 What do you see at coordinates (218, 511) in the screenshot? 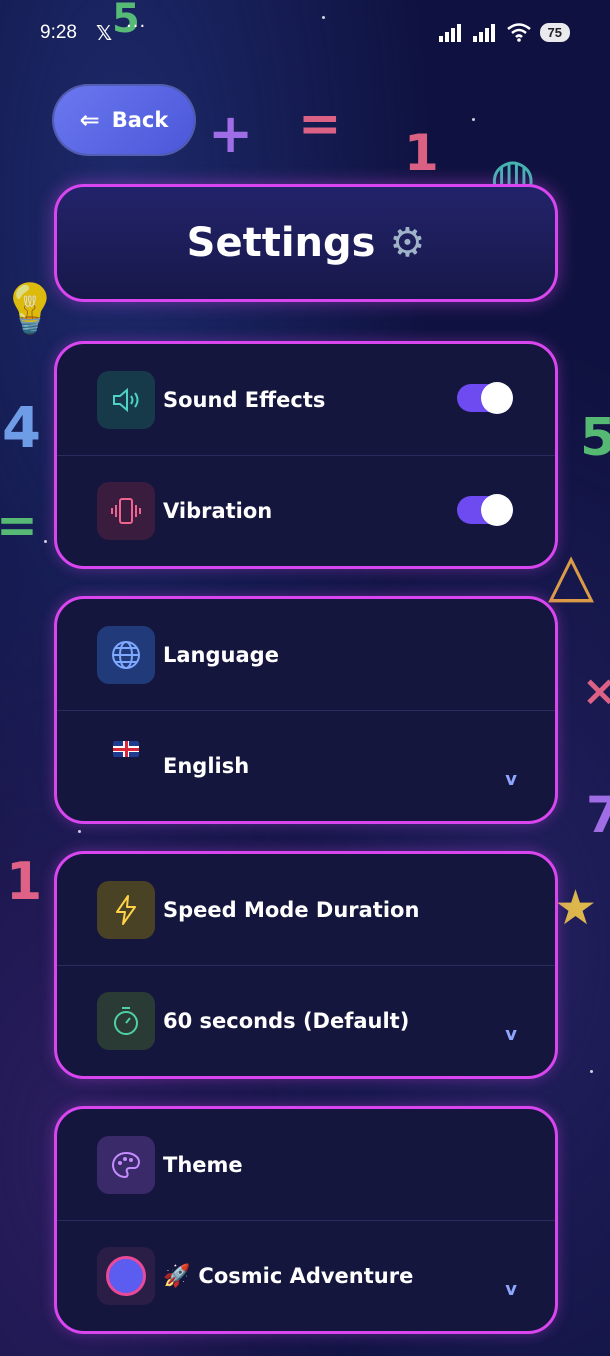
I see `vibration-label: Vibration` at bounding box center [218, 511].